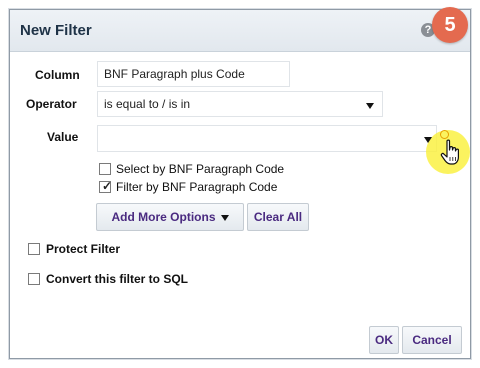  I want to click on dialog-title: New Filter, so click(56, 30).